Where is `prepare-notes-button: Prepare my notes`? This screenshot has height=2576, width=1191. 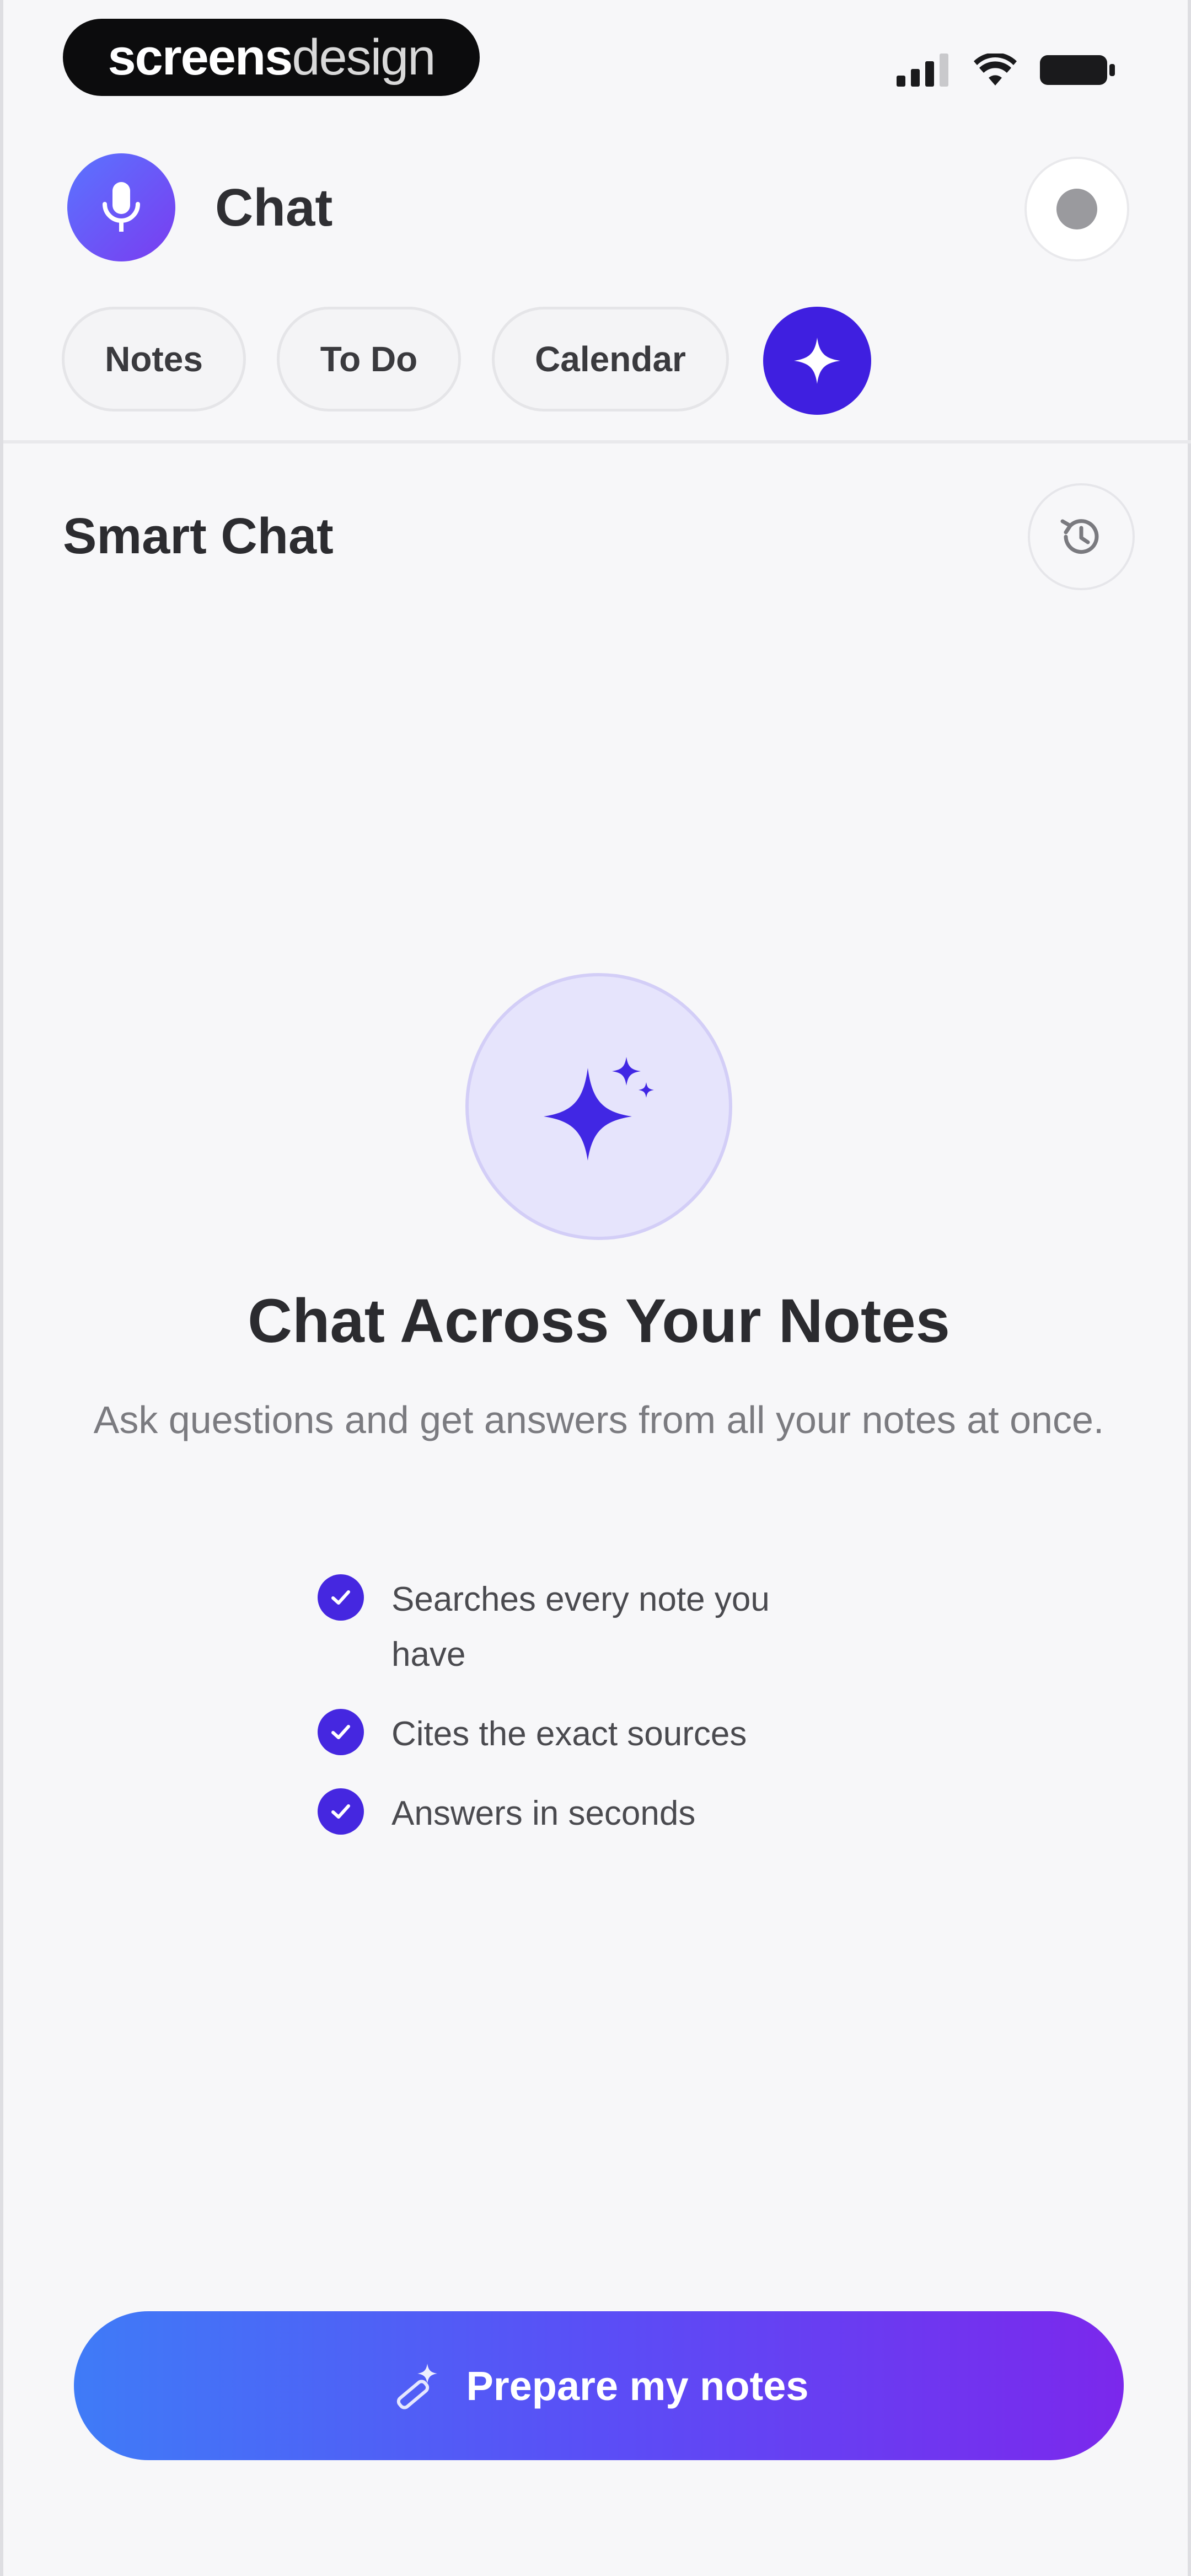
prepare-notes-button: Prepare my notes is located at coordinates (599, 2385).